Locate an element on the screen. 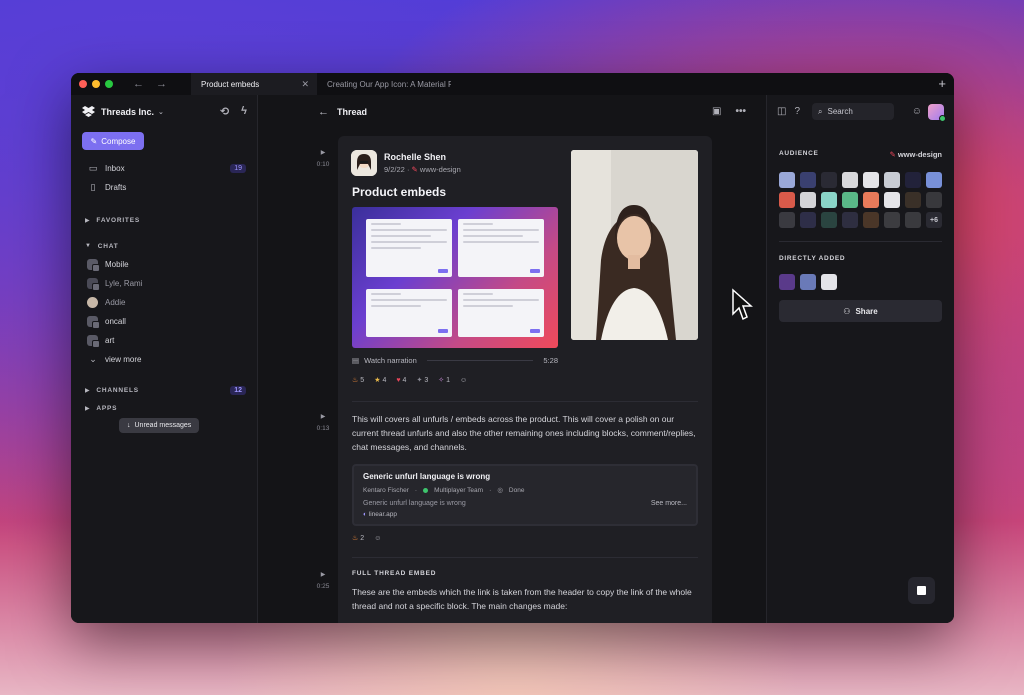 This screenshot has height=695, width=1024. maximize-window-button is located at coordinates (109, 84).